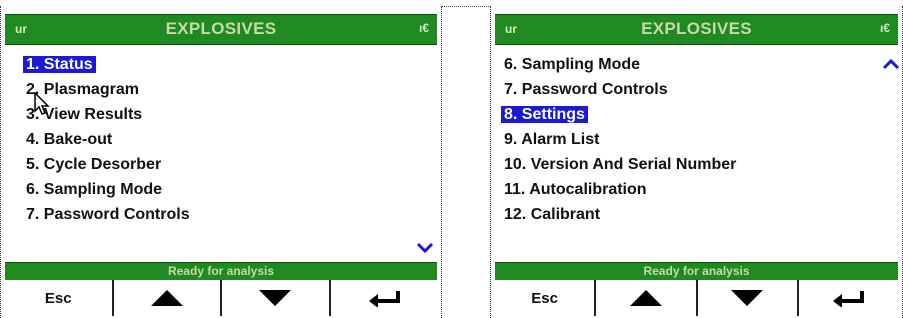 This screenshot has height=318, width=903. What do you see at coordinates (42, 106) in the screenshot?
I see `mouse-pointer-icon` at bounding box center [42, 106].